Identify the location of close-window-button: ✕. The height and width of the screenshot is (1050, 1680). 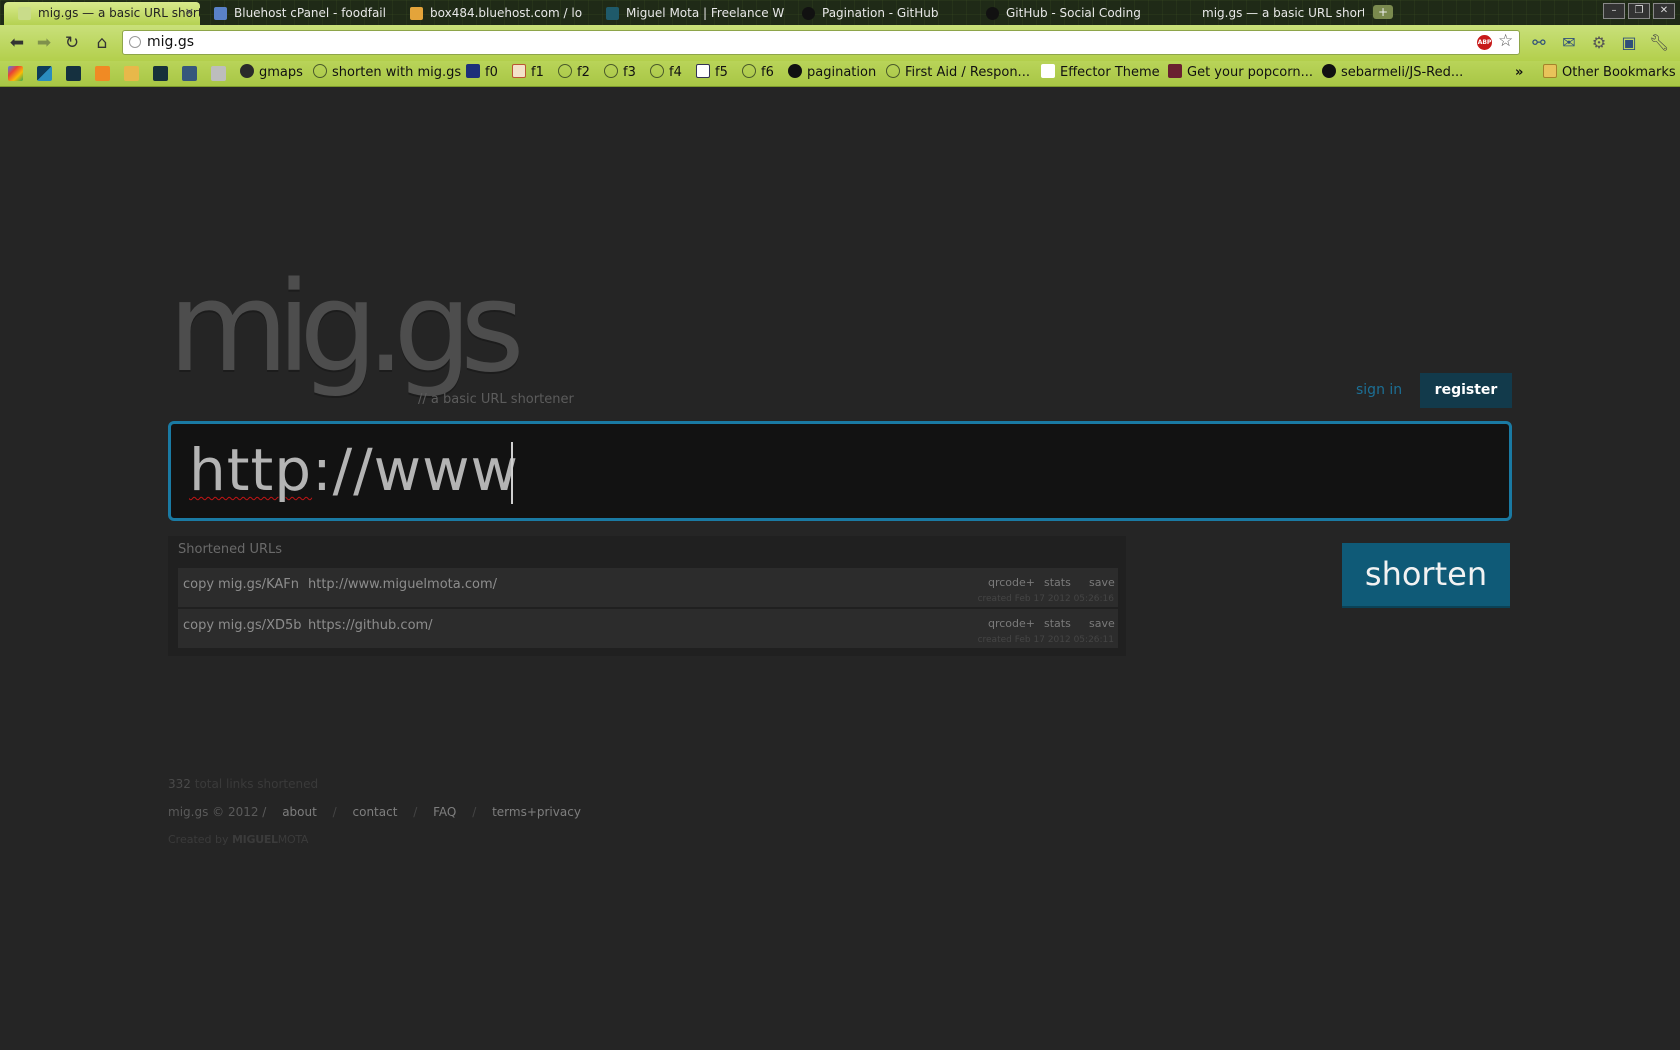
(1664, 11).